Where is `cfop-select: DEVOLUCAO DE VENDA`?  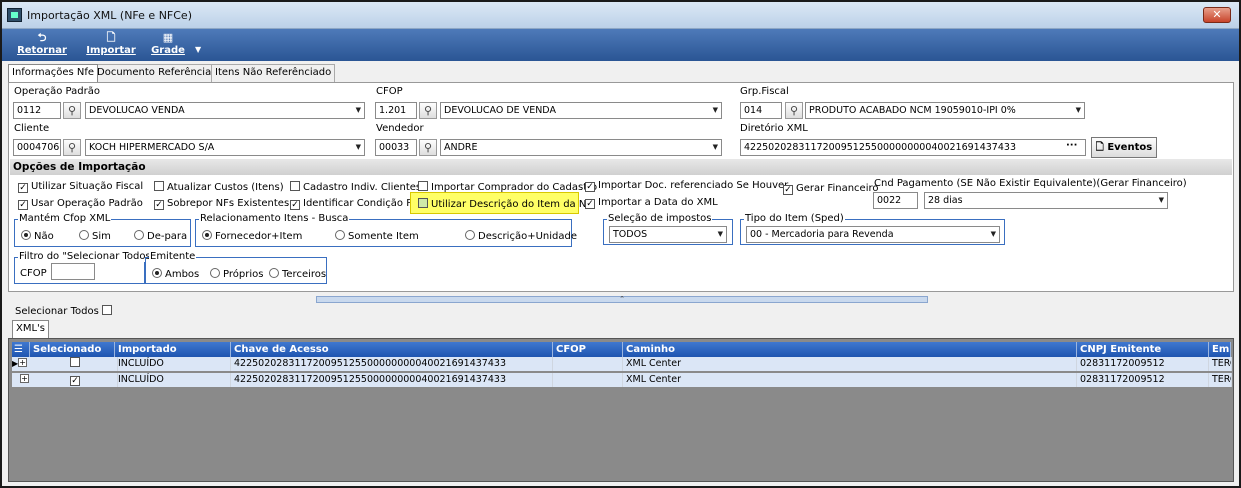 cfop-select: DEVOLUCAO DE VENDA is located at coordinates (581, 110).